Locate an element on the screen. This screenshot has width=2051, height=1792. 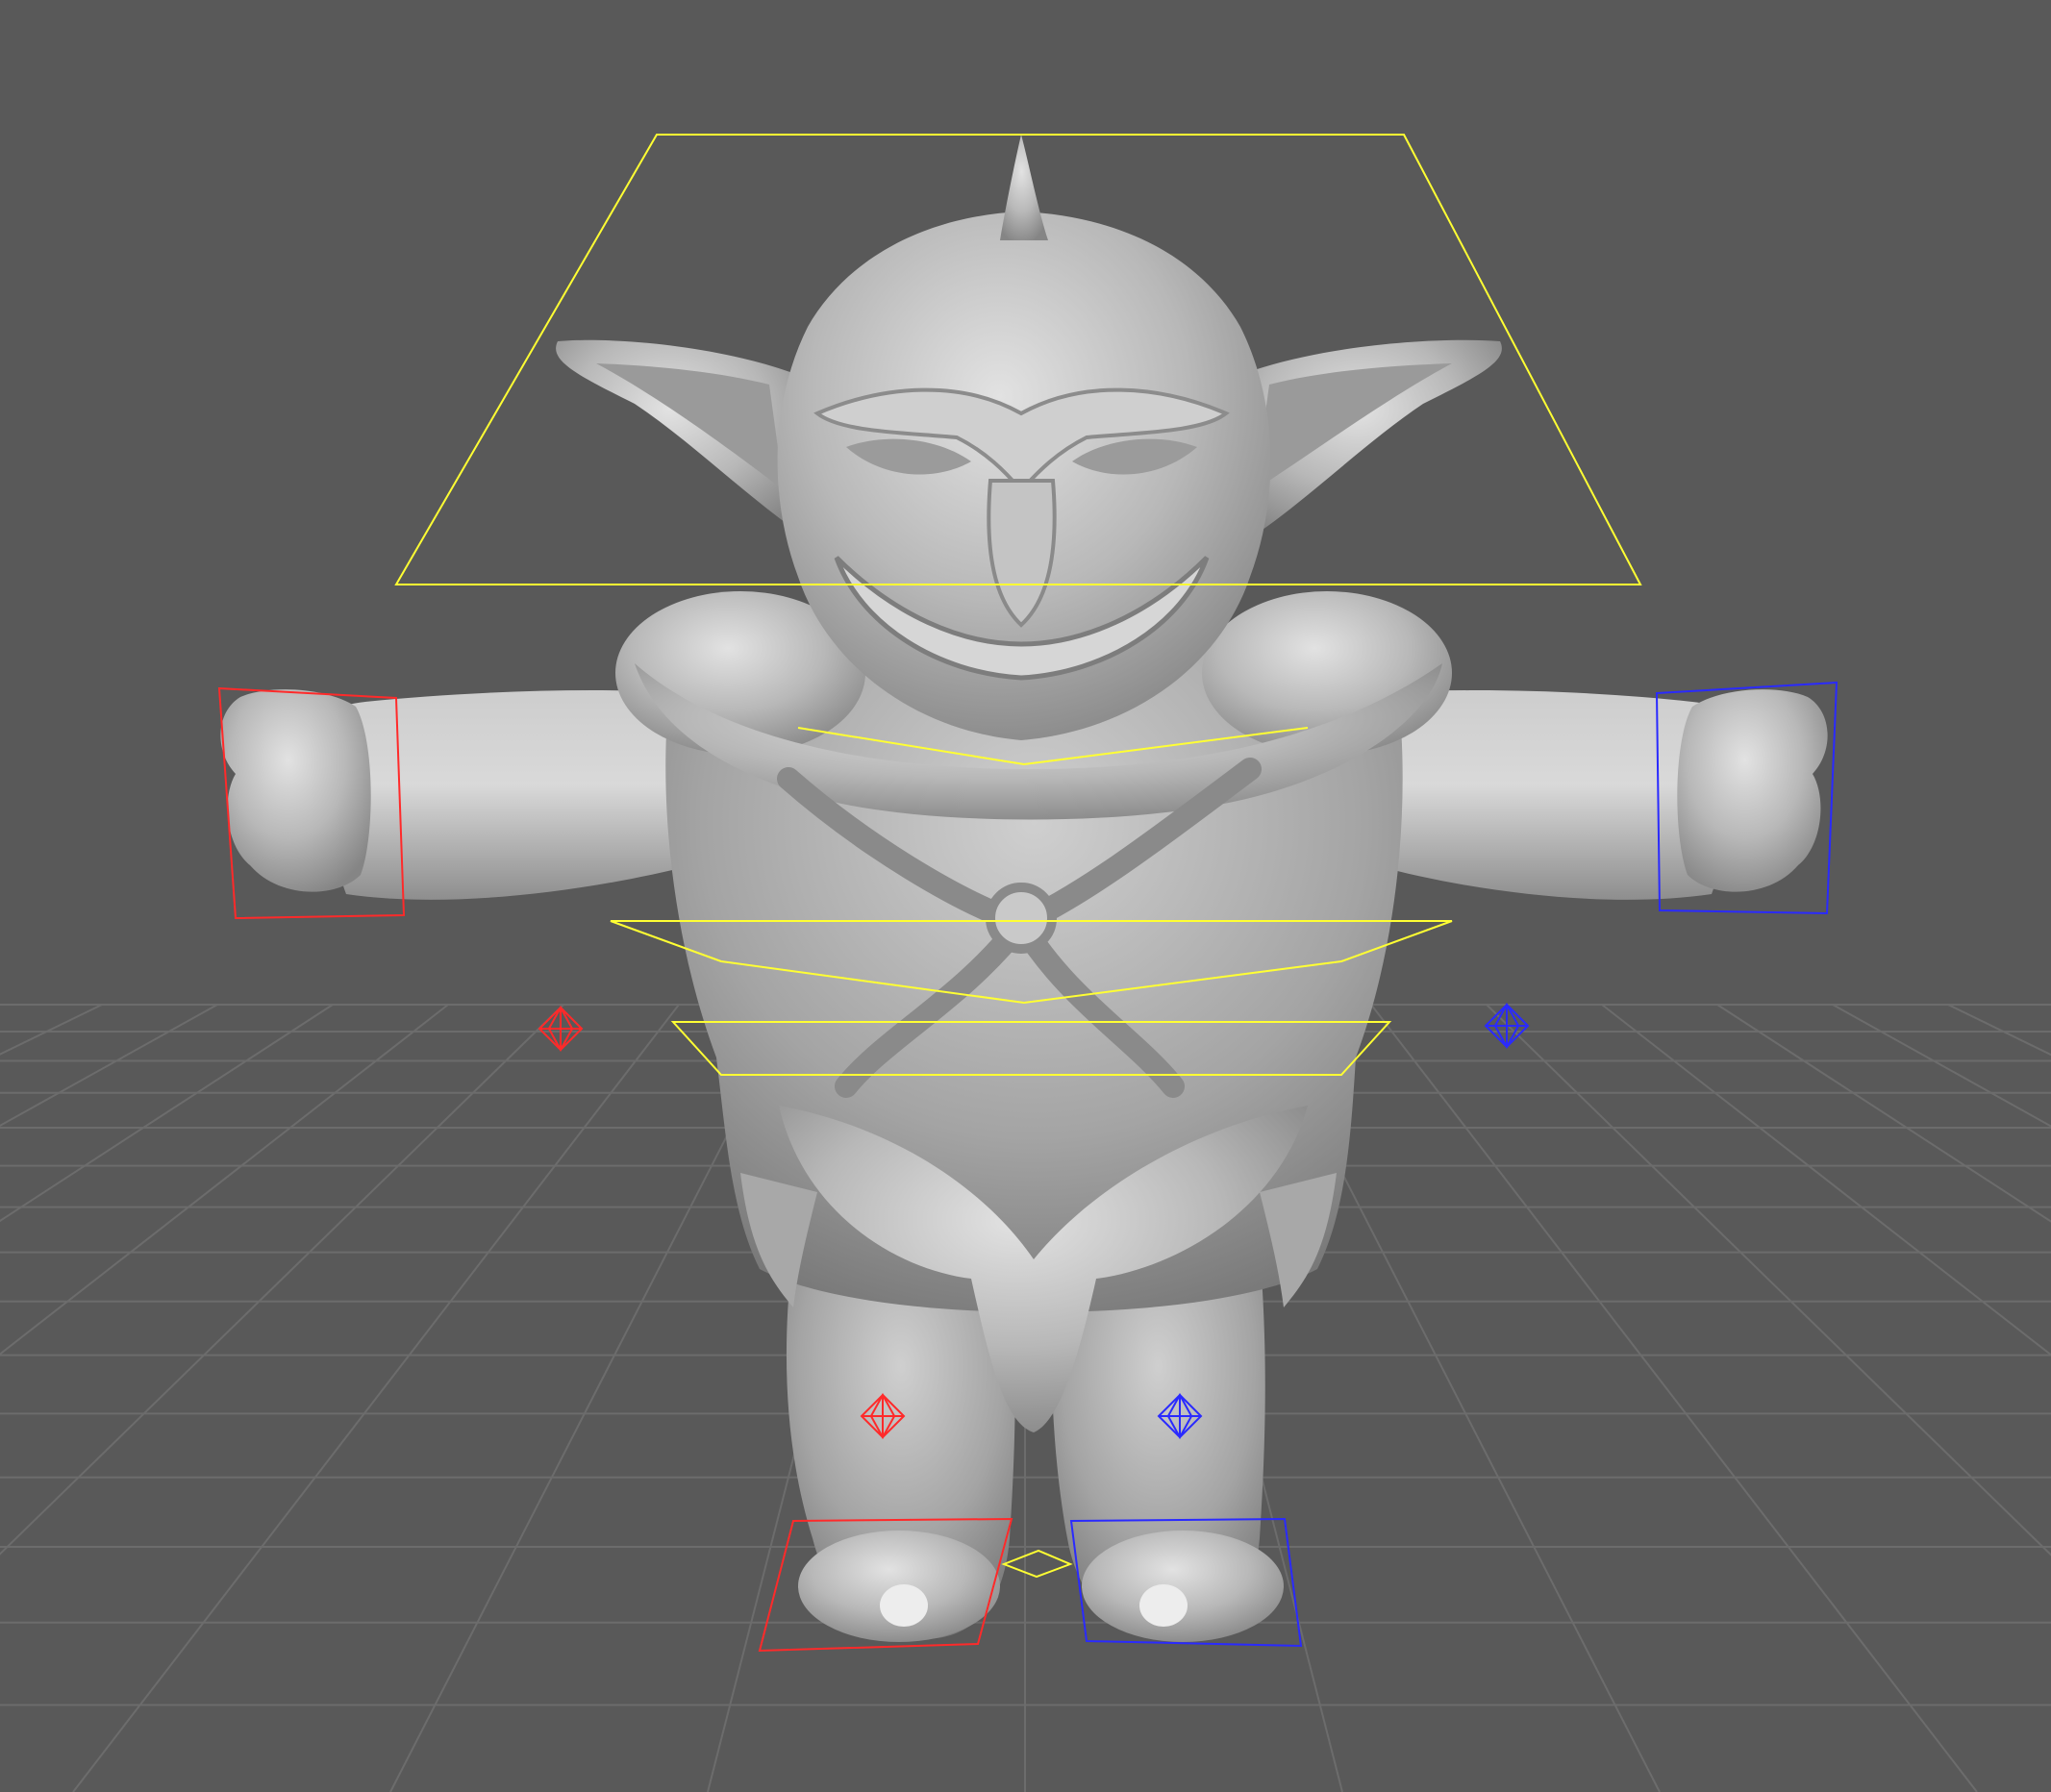
right-hand is located at coordinates (1752, 790).